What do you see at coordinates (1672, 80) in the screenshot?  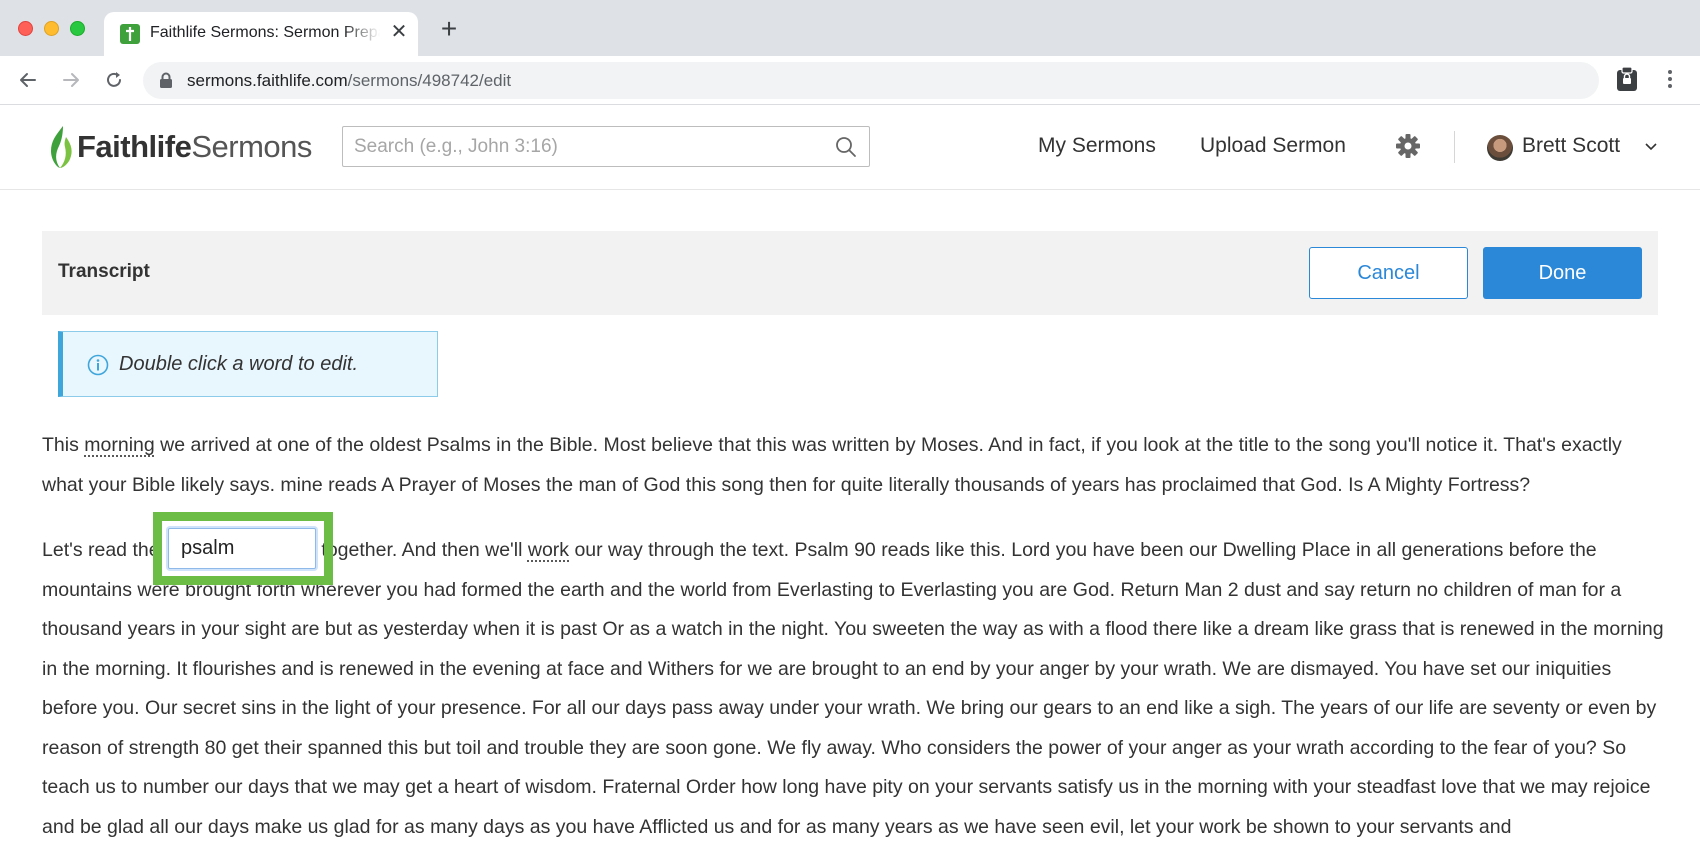 I see `browser-menu-icon` at bounding box center [1672, 80].